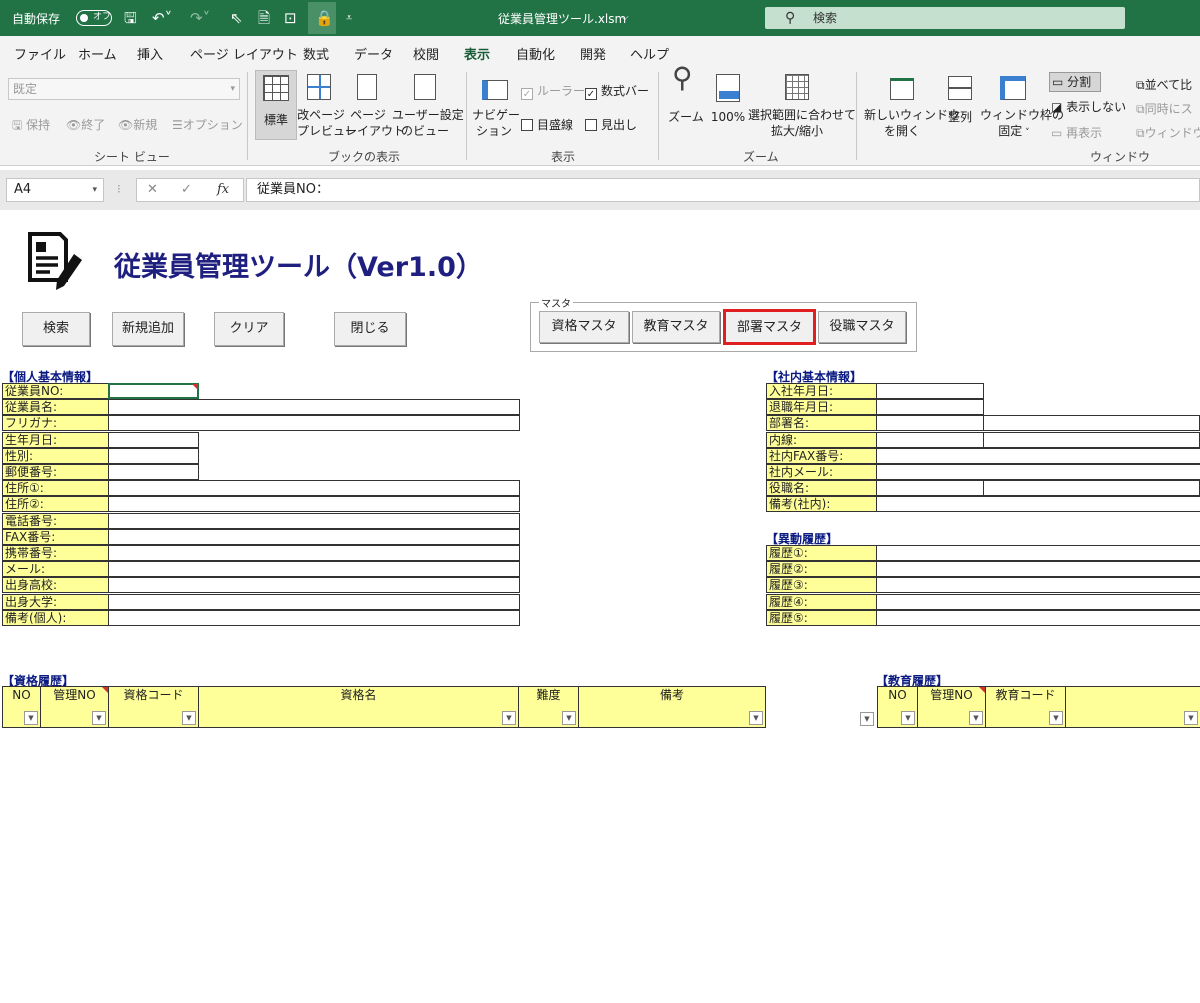  What do you see at coordinates (276, 105) in the screenshot?
I see `normal-view-button: 標準` at bounding box center [276, 105].